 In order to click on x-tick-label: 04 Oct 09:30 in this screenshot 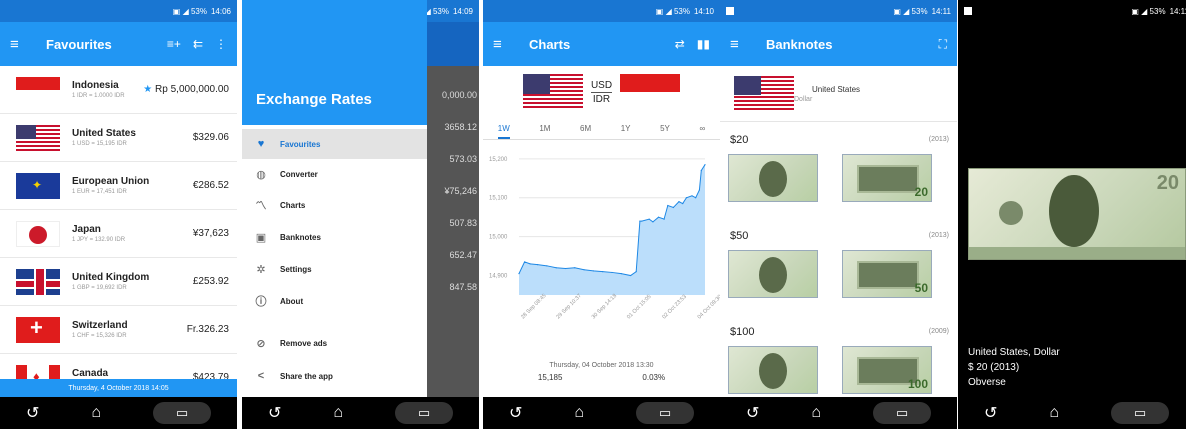, I will do `click(708, 307)`.